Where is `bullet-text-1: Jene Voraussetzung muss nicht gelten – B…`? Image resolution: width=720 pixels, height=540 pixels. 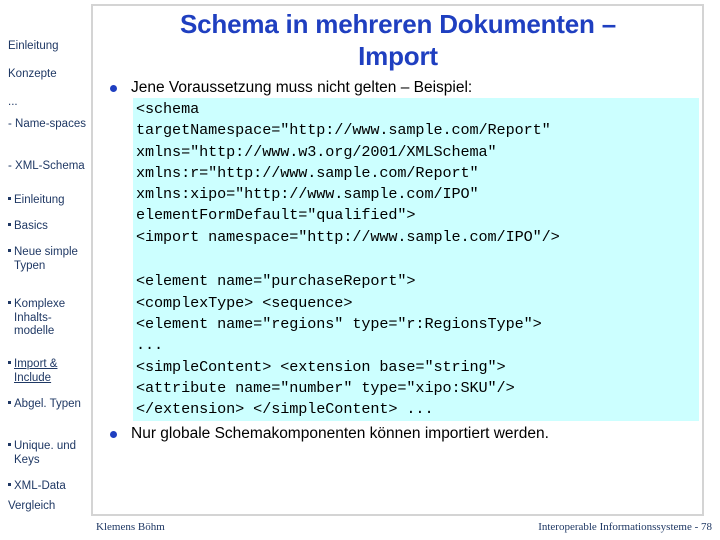
bullet-text-1: Jene Voraussetzung muss nicht gelten – B… is located at coordinates (302, 87).